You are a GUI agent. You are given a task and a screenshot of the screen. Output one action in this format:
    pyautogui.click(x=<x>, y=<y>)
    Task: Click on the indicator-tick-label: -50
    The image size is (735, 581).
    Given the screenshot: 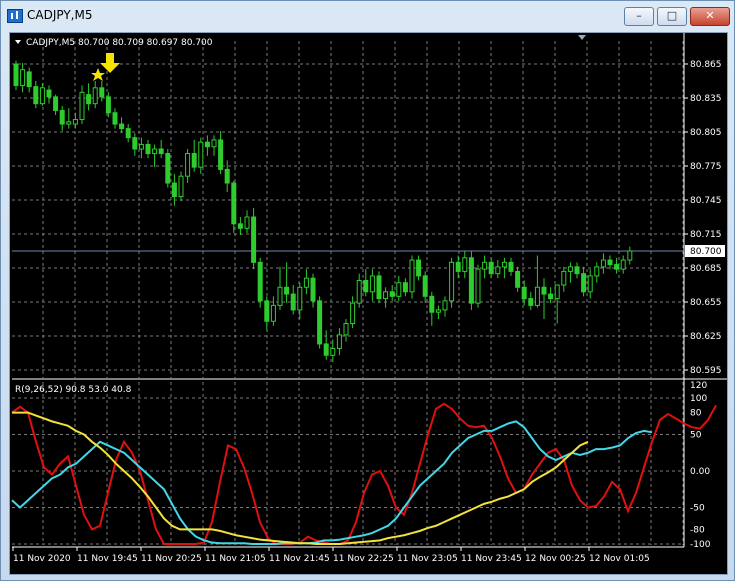 What is the action you would take?
    pyautogui.click(x=697, y=509)
    